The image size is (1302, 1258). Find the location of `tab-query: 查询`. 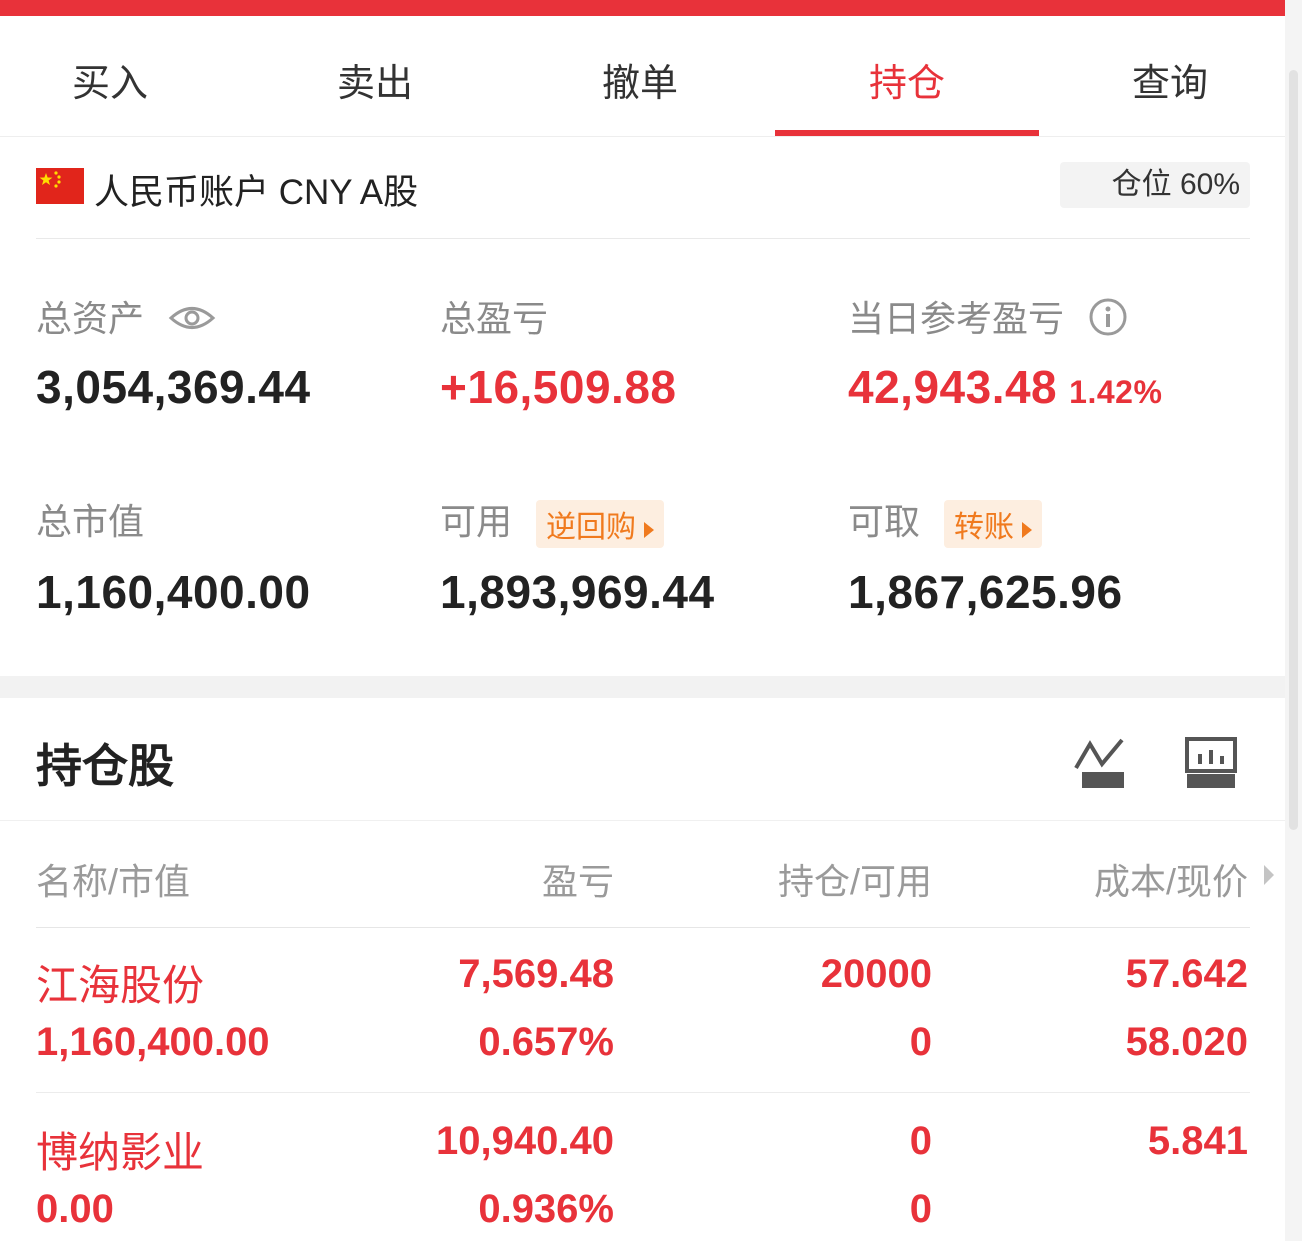

tab-query: 查询 is located at coordinates (1170, 79).